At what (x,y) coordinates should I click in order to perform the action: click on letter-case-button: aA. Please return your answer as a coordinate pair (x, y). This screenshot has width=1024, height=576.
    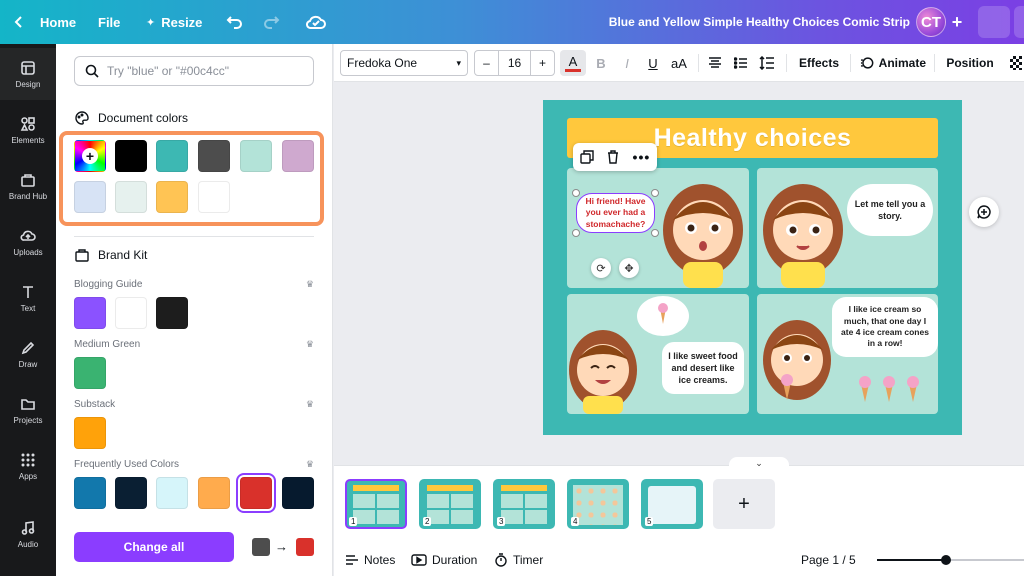
    Looking at the image, I should click on (679, 63).